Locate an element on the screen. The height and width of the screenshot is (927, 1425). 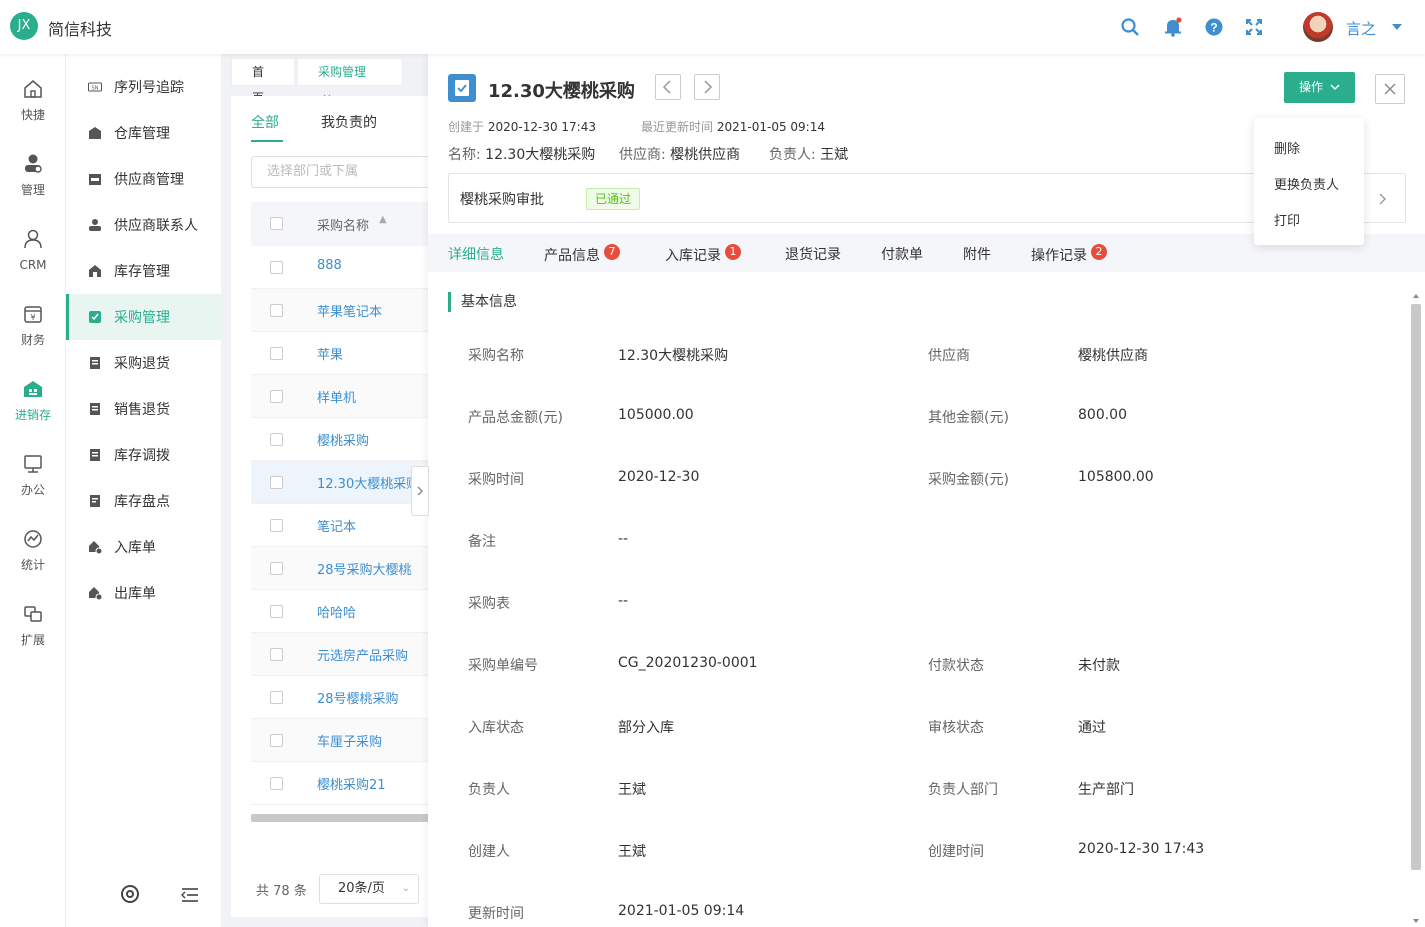
table-row: 樱桃采购21 is located at coordinates (341, 783).